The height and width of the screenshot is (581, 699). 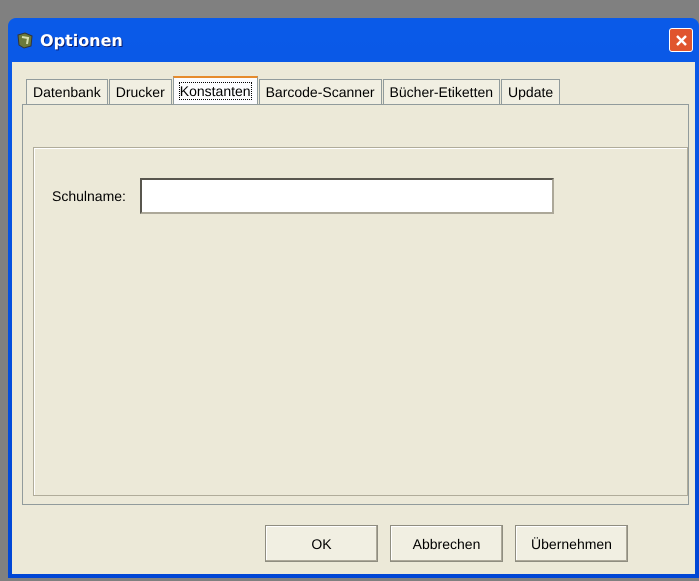 What do you see at coordinates (347, 196) in the screenshot?
I see `input-field` at bounding box center [347, 196].